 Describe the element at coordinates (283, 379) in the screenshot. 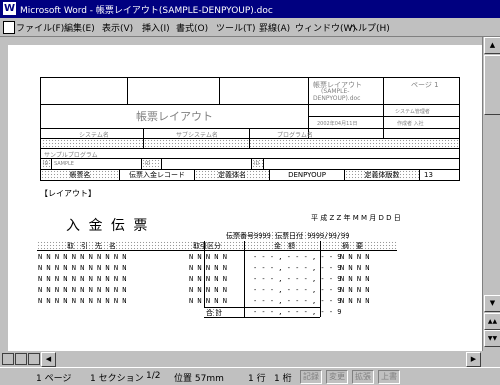

I see `status-column: 1 桁` at that location.